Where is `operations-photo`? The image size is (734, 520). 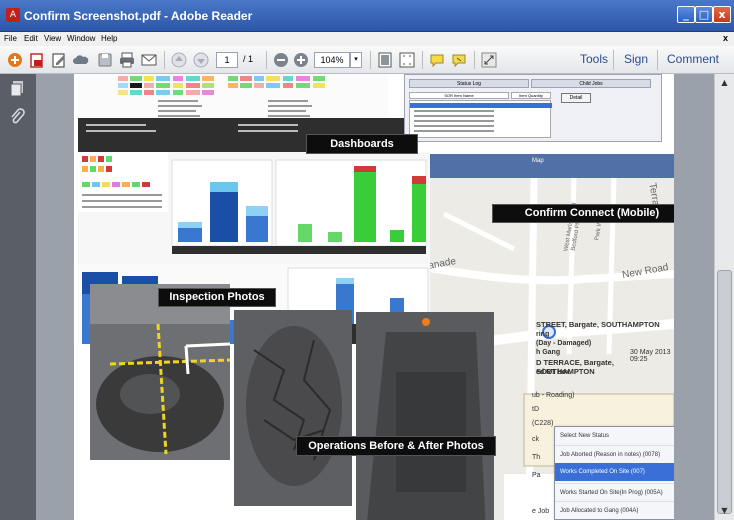
operations-photo is located at coordinates (425, 416).